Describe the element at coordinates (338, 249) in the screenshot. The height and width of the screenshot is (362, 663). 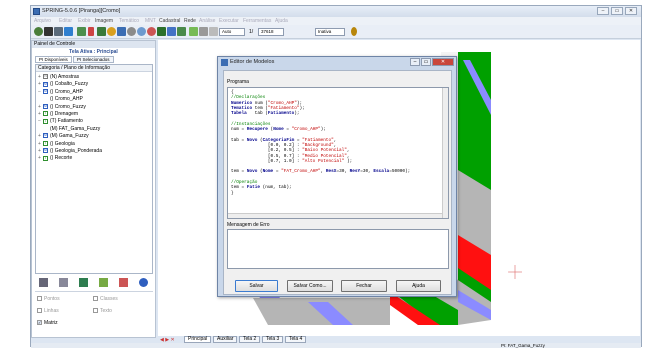
I see `error-message-box` at that location.